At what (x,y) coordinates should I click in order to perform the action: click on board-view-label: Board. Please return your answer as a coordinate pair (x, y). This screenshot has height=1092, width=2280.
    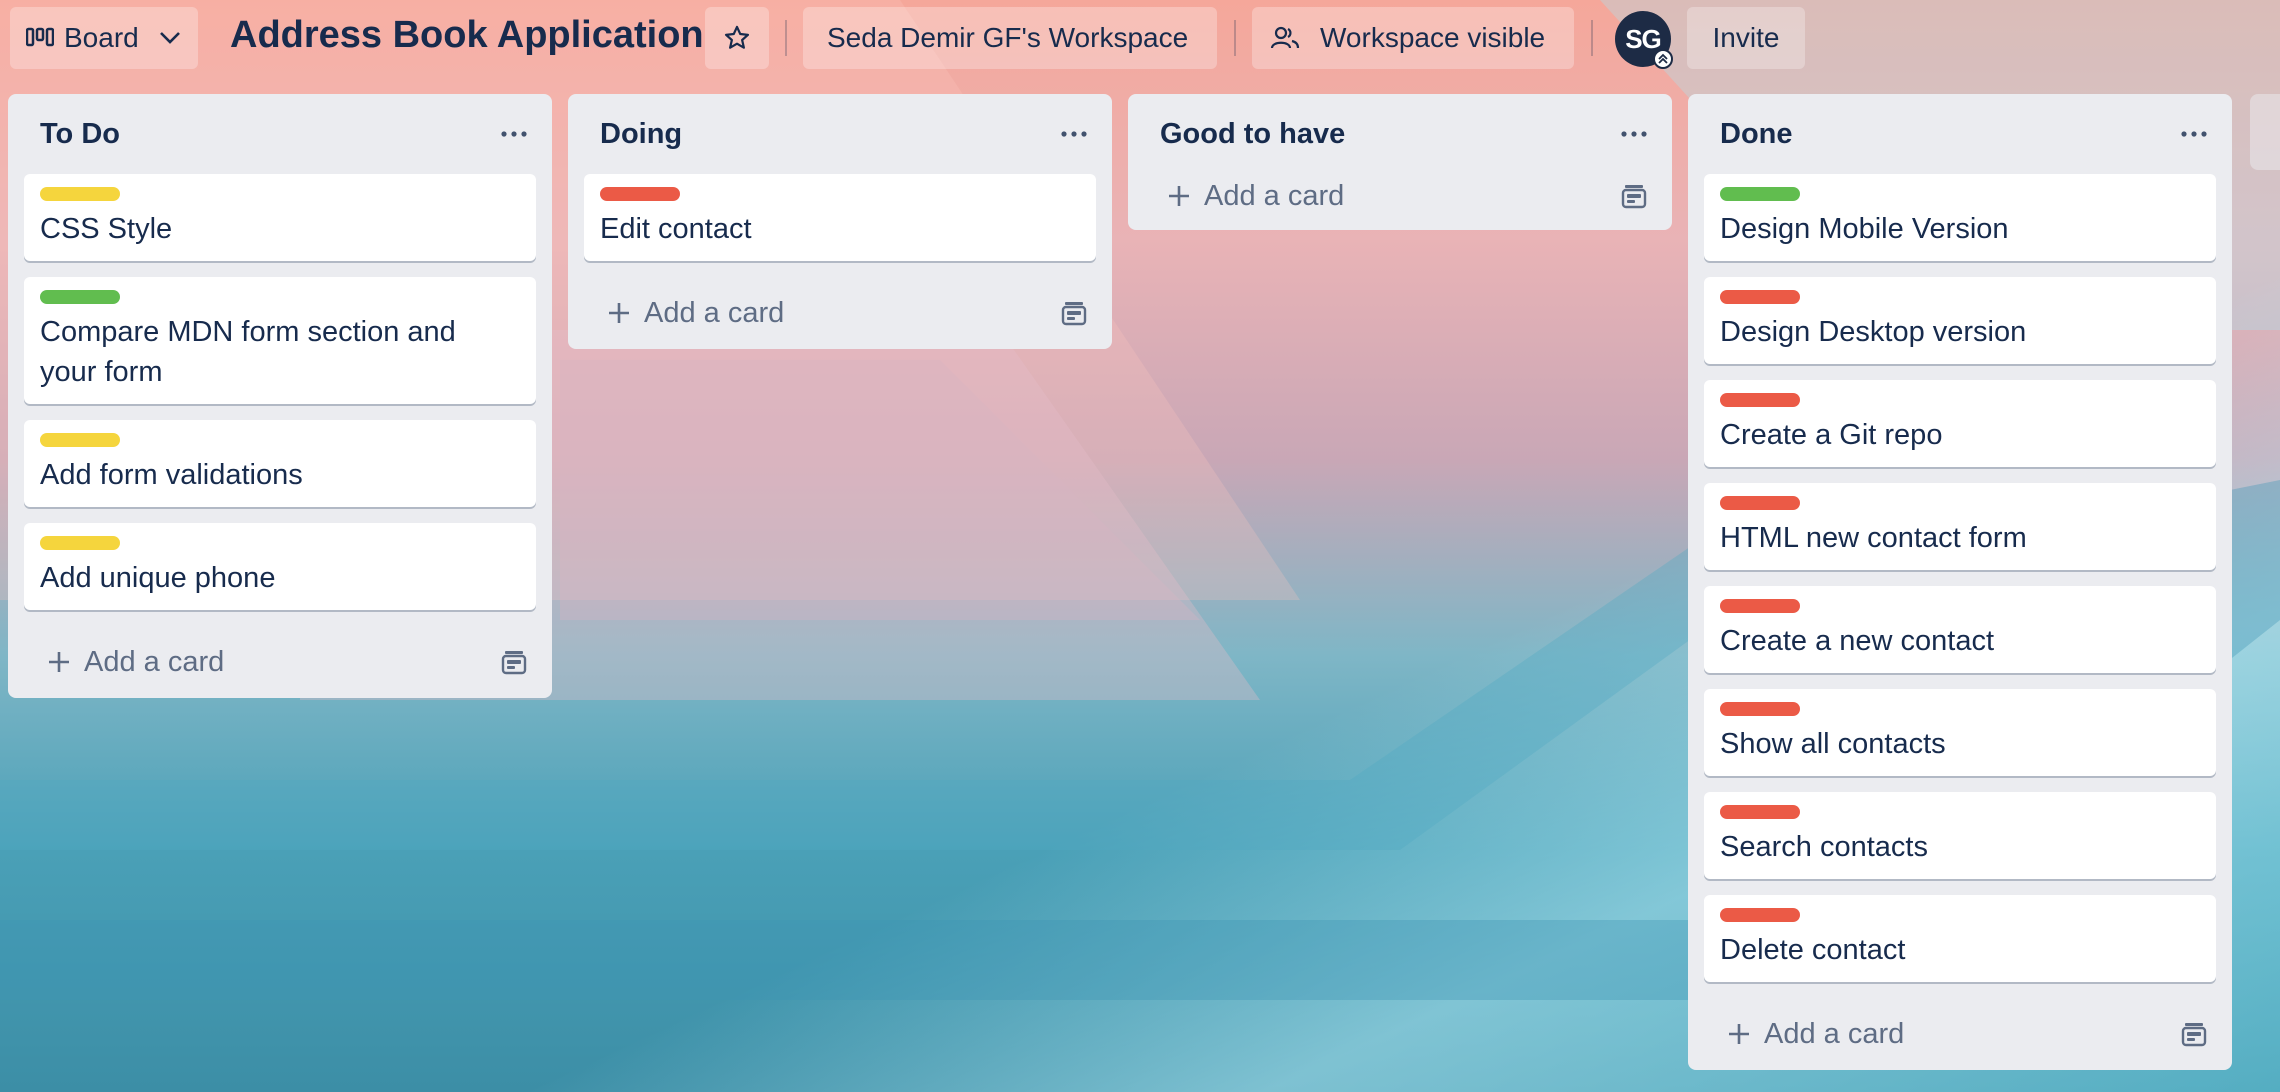
    Looking at the image, I should click on (101, 37).